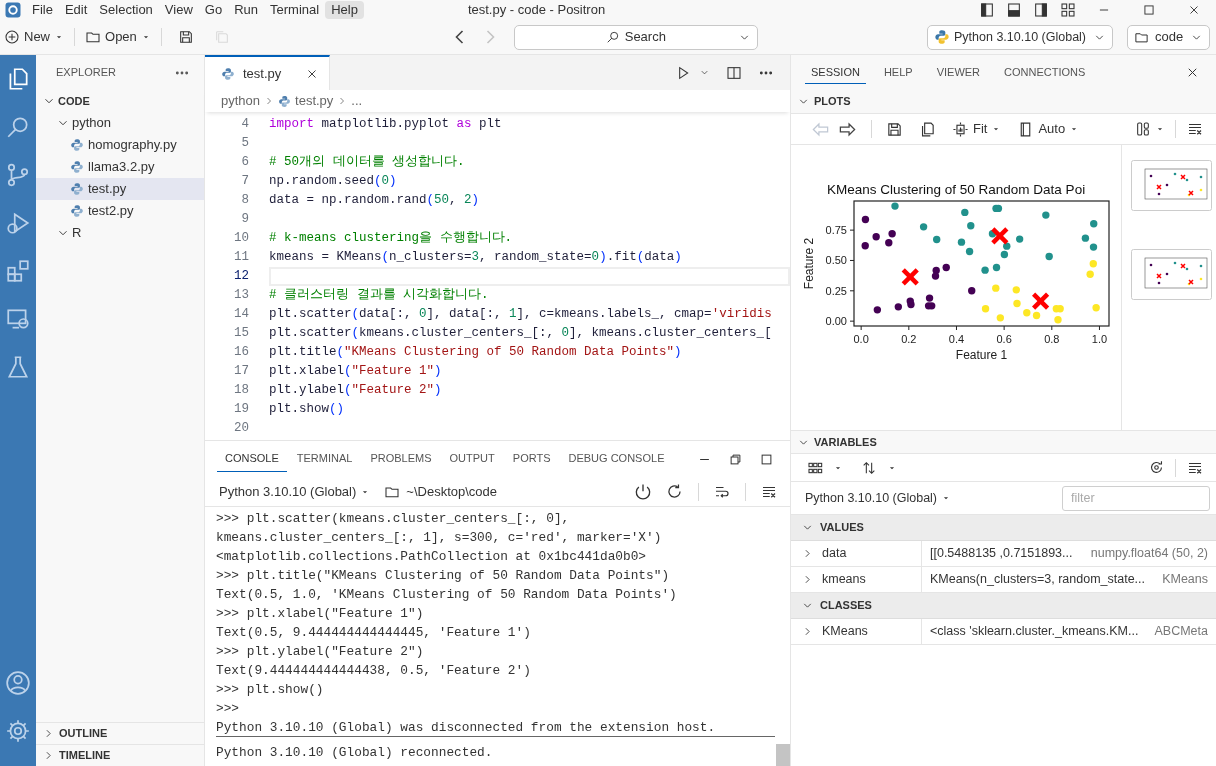  What do you see at coordinates (1149, 554) in the screenshot?
I see `variable-type: numpy.float64 (50, 2)` at bounding box center [1149, 554].